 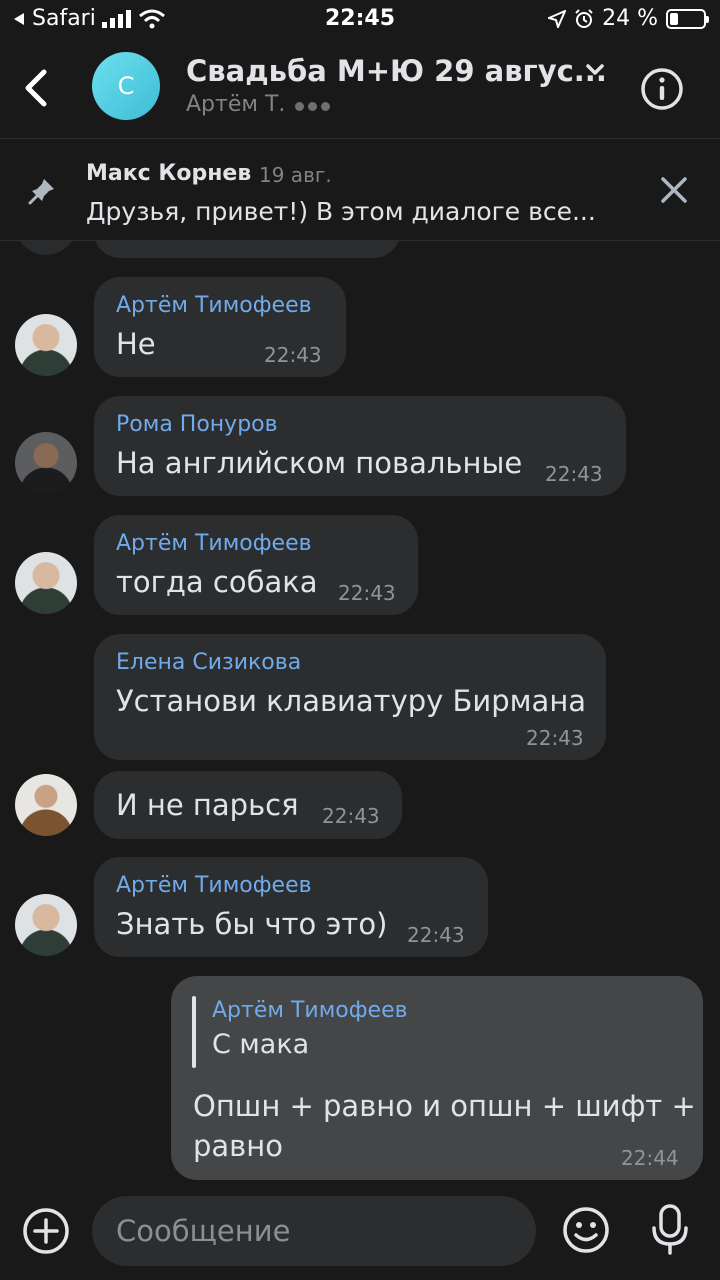 I want to click on emoji-icon, so click(x=586, y=1230).